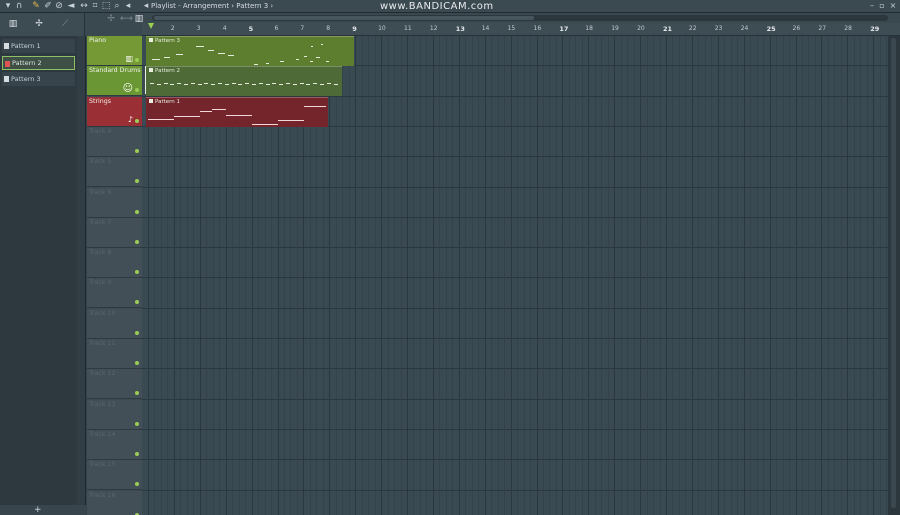 The width and height of the screenshot is (900, 515). I want to click on horizontal-scroll-thumb, so click(344, 18).